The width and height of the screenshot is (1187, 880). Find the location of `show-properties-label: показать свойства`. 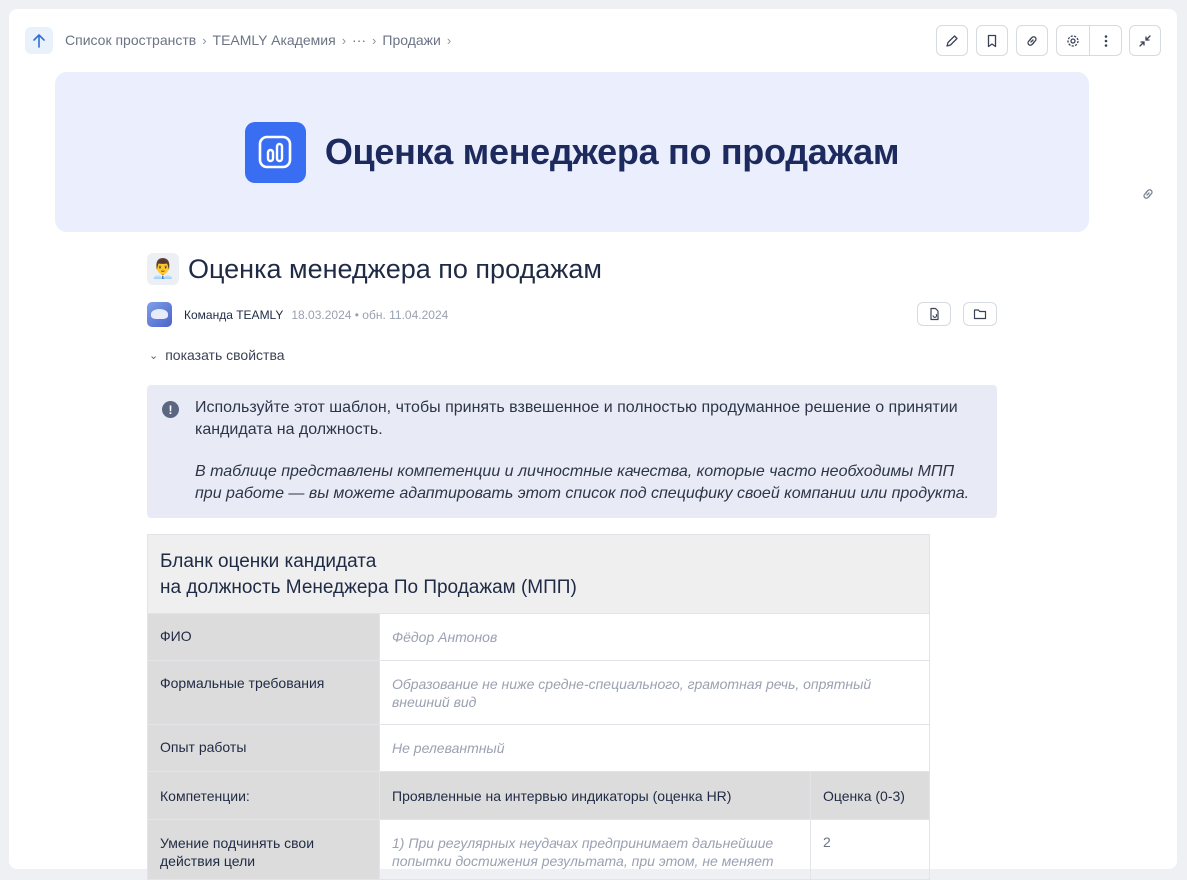

show-properties-label: показать свойства is located at coordinates (225, 355).